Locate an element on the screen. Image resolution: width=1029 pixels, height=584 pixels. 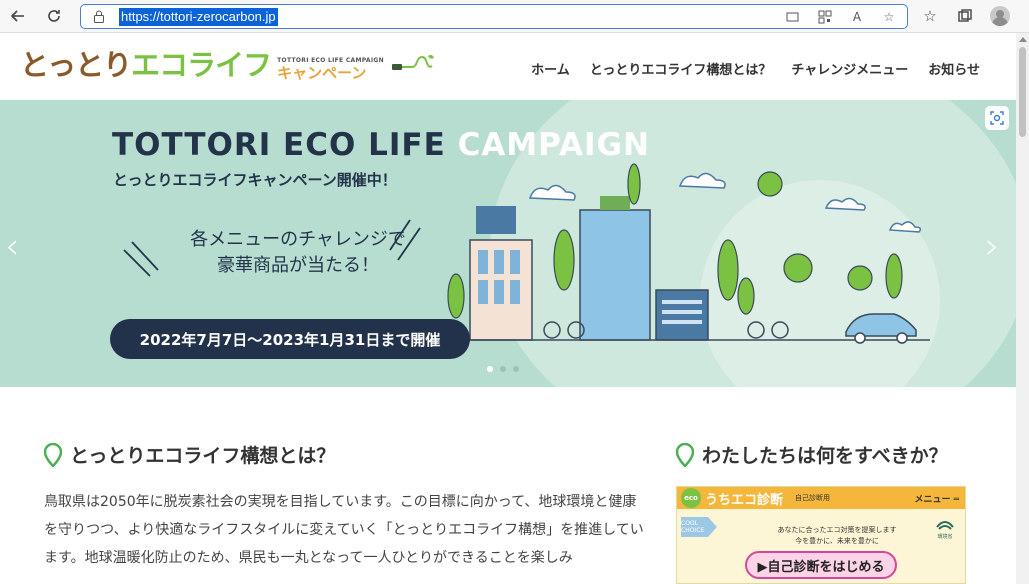
hero-message-line1: 各メニューのチャレンジで is located at coordinates (298, 239).